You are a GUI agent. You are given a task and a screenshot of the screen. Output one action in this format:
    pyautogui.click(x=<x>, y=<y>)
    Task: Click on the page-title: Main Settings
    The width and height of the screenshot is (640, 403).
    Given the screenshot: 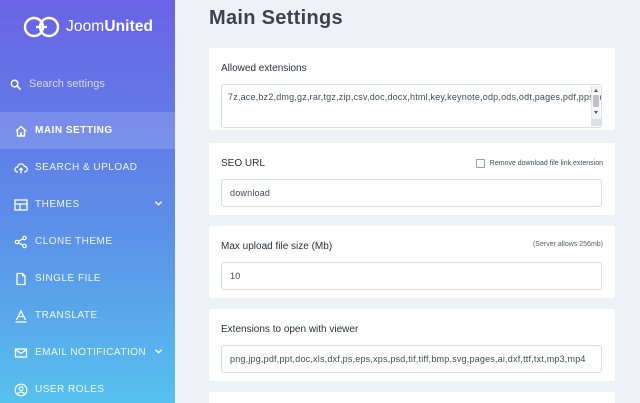 What is the action you would take?
    pyautogui.click(x=276, y=18)
    